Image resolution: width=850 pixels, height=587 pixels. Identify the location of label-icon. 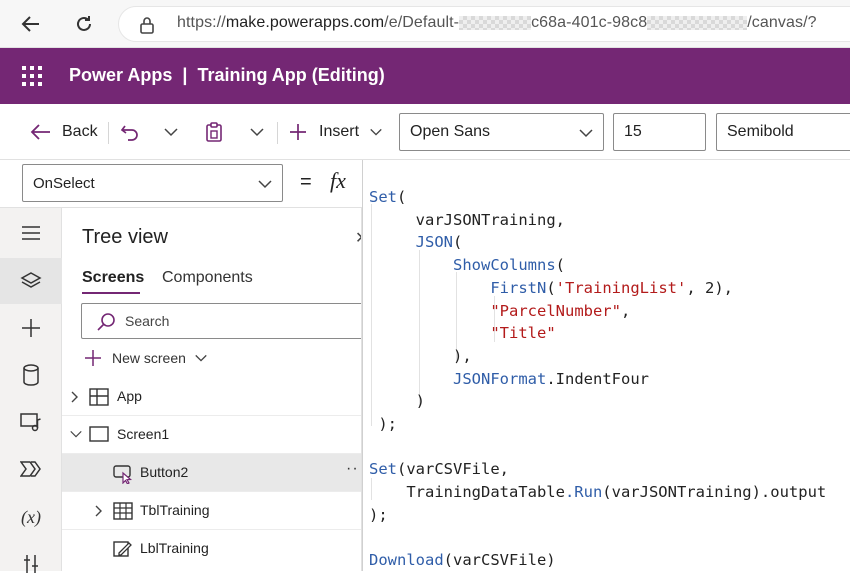
(122, 549).